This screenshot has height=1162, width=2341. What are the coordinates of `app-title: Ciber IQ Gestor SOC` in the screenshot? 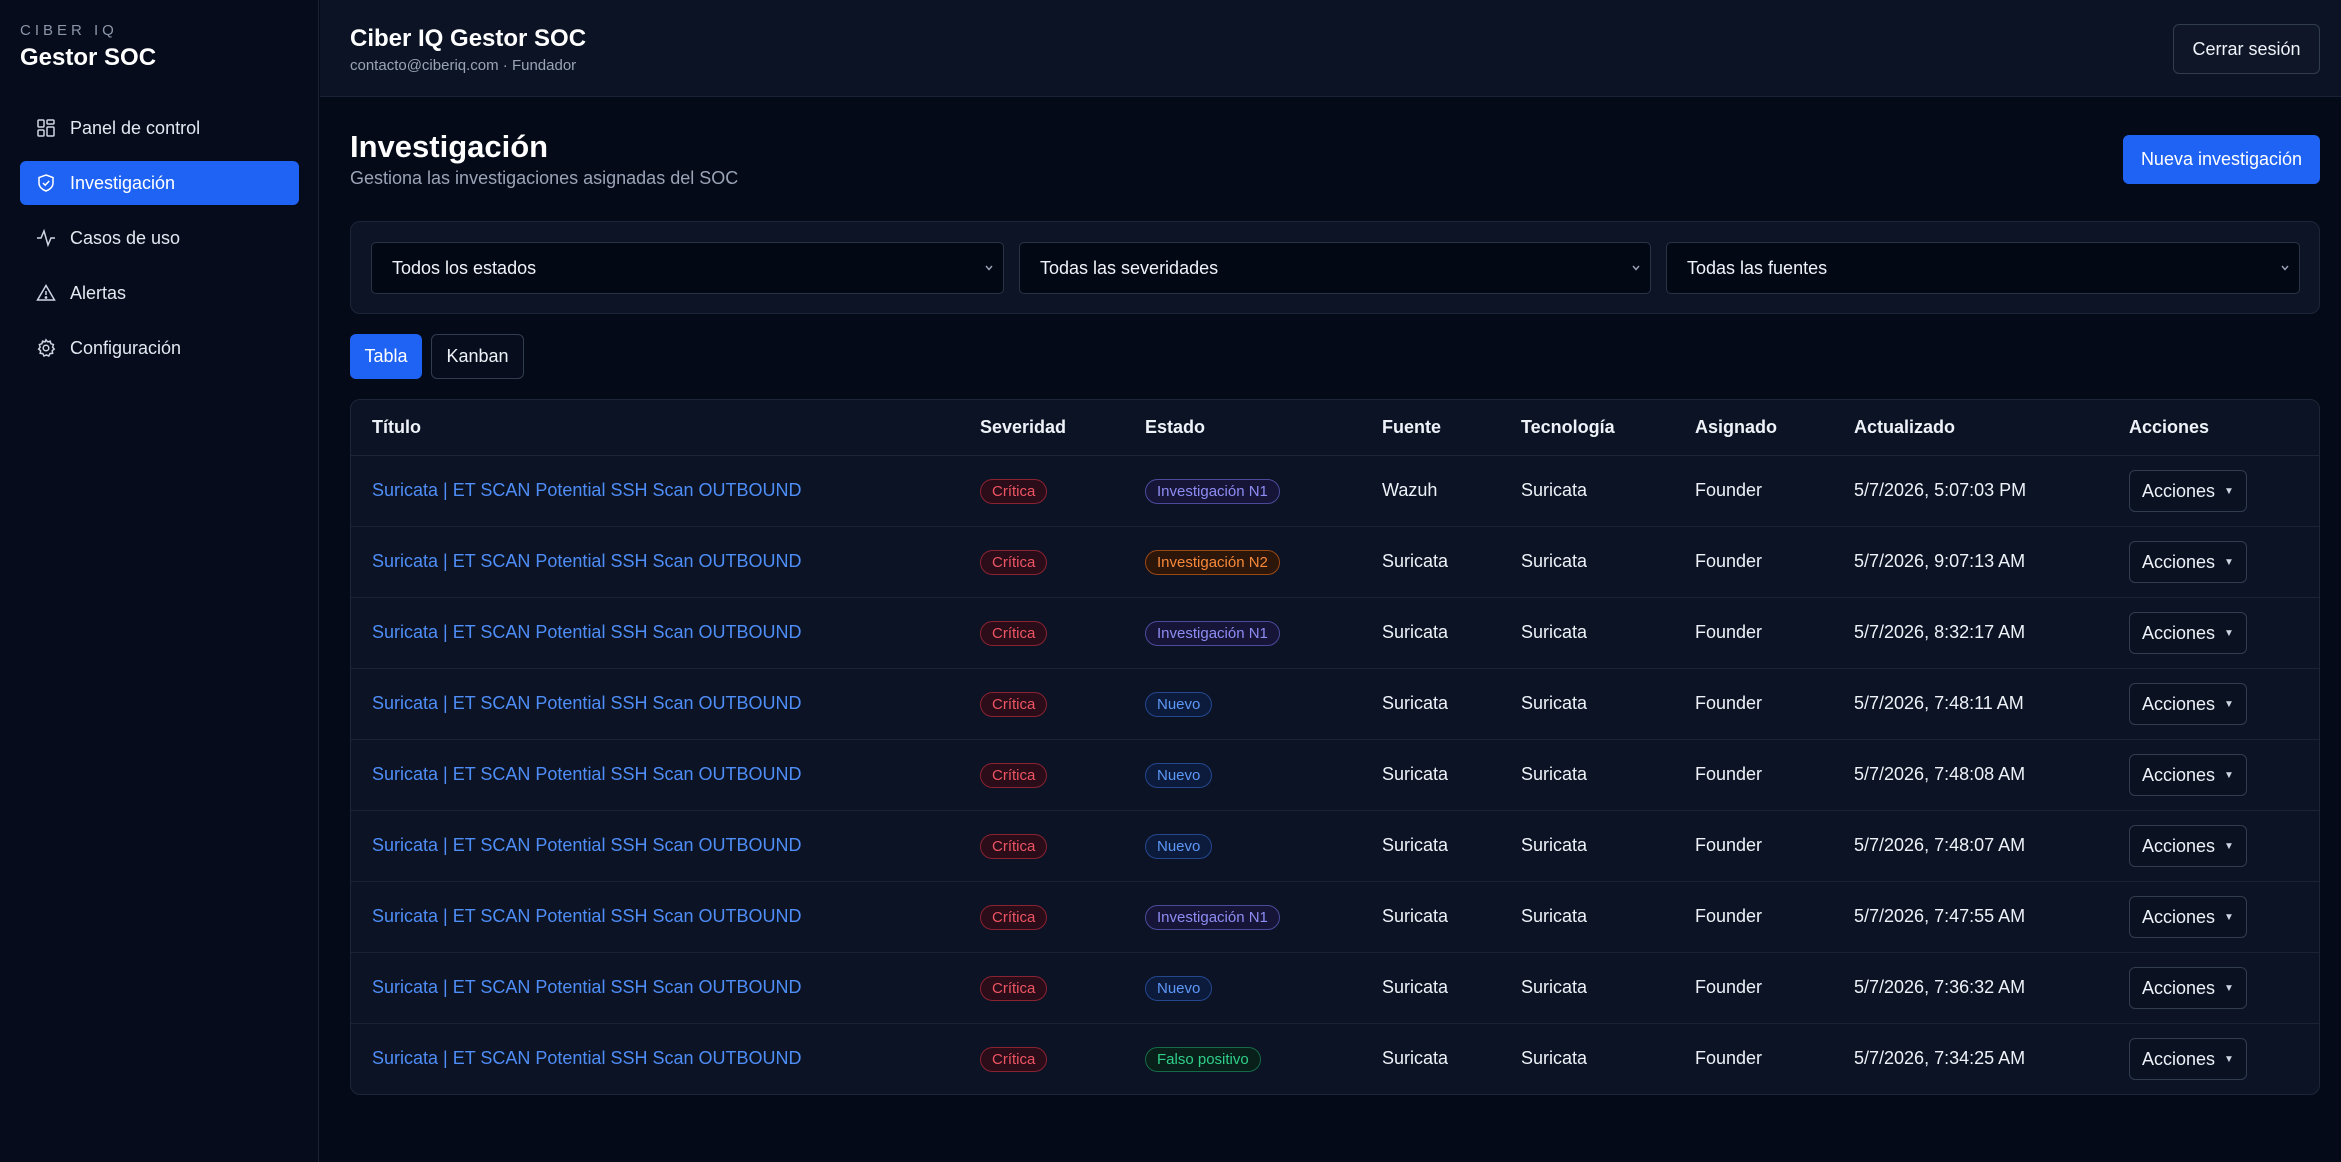 It's located at (468, 38).